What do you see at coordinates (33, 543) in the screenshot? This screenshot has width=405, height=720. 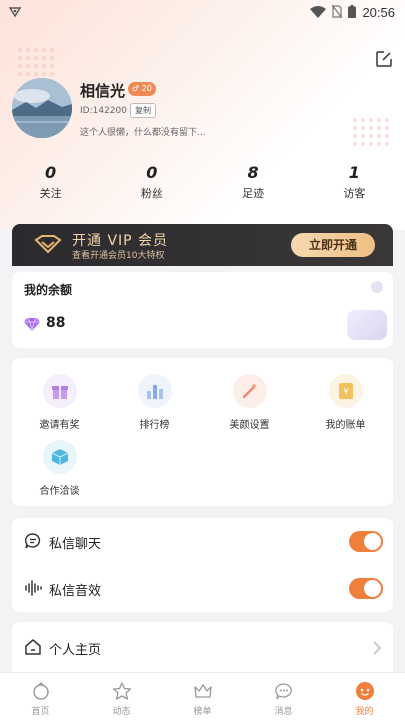 I see `chat-bubble-icon` at bounding box center [33, 543].